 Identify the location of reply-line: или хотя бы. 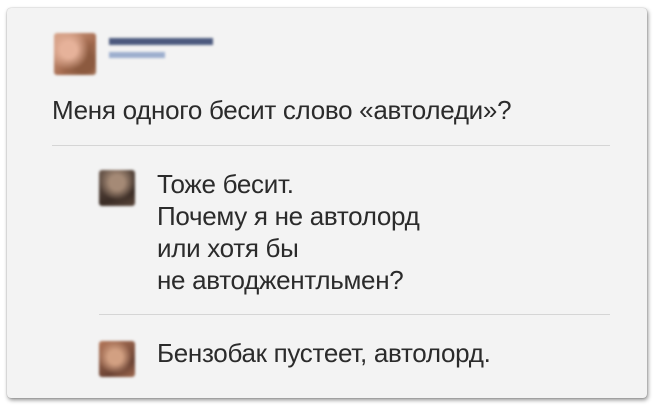
(228, 248).